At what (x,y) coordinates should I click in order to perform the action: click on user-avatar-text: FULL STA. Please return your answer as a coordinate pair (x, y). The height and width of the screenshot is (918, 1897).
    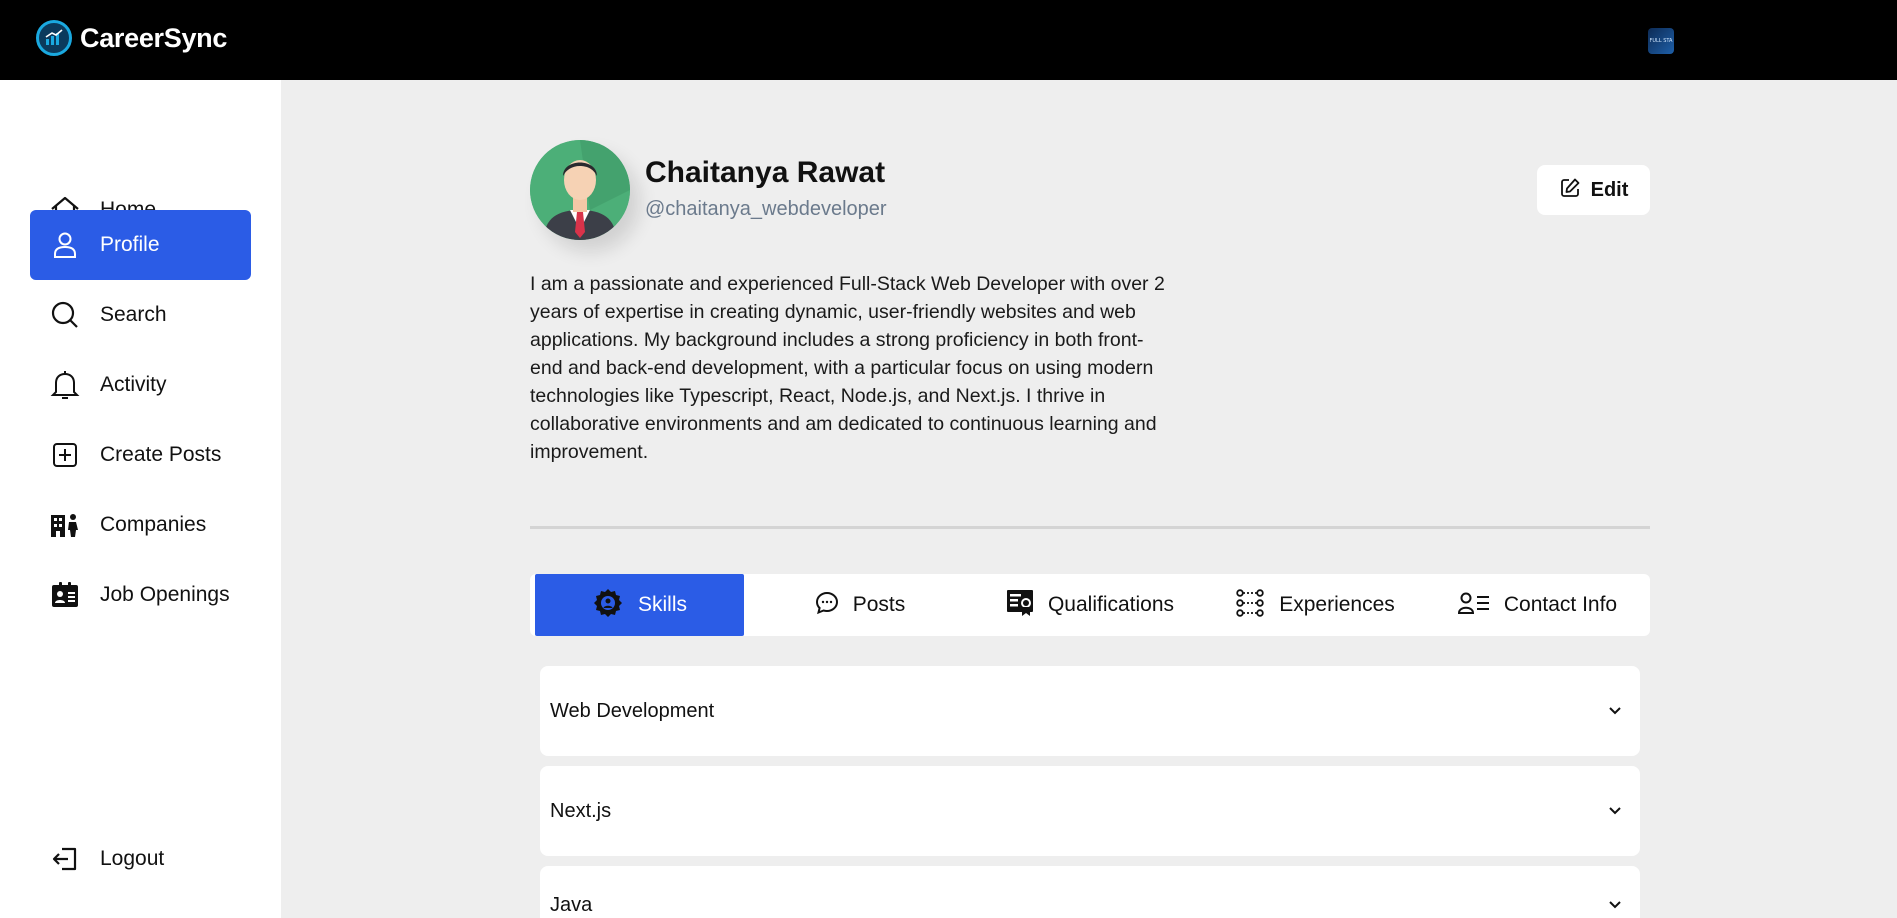
    Looking at the image, I should click on (1661, 41).